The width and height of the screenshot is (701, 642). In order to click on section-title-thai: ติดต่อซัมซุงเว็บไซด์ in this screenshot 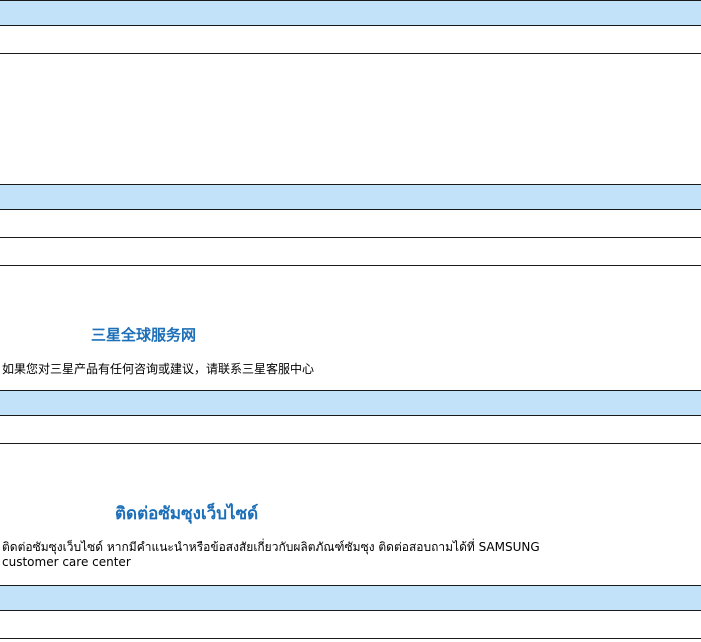, I will do `click(187, 514)`.